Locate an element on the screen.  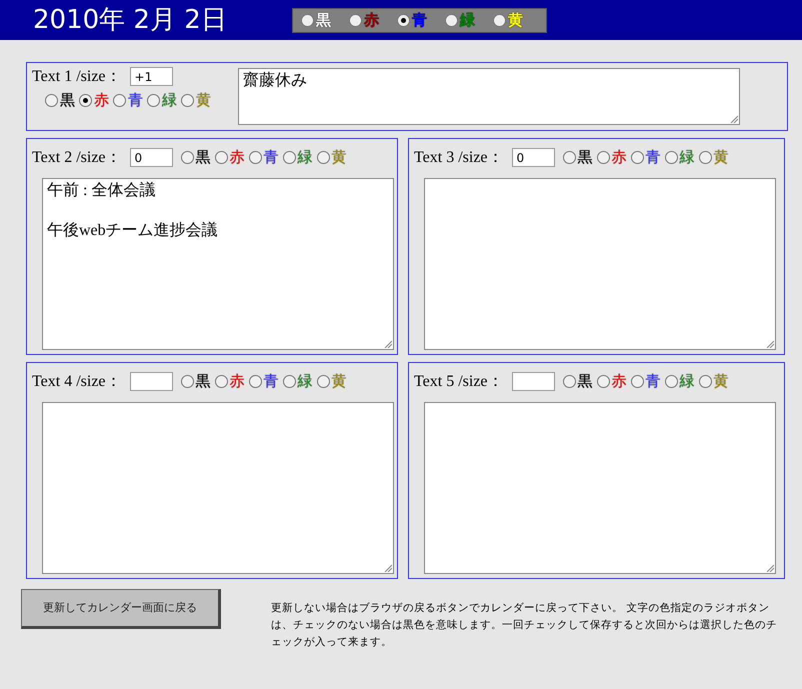
size-label: Text 2 /size： is located at coordinates (77, 158).